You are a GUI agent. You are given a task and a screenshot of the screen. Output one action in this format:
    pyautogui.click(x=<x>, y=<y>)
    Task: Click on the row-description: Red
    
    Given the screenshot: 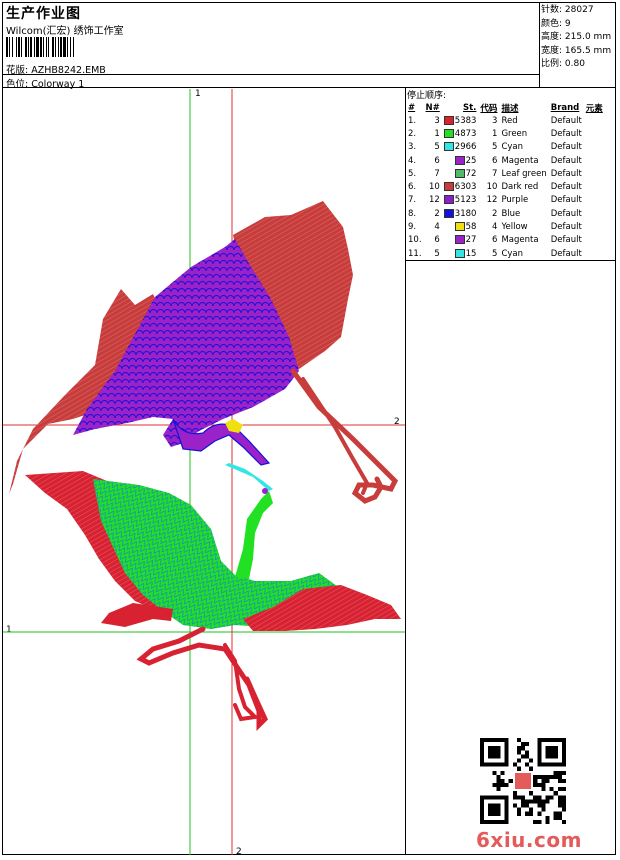 What is the action you would take?
    pyautogui.click(x=509, y=120)
    